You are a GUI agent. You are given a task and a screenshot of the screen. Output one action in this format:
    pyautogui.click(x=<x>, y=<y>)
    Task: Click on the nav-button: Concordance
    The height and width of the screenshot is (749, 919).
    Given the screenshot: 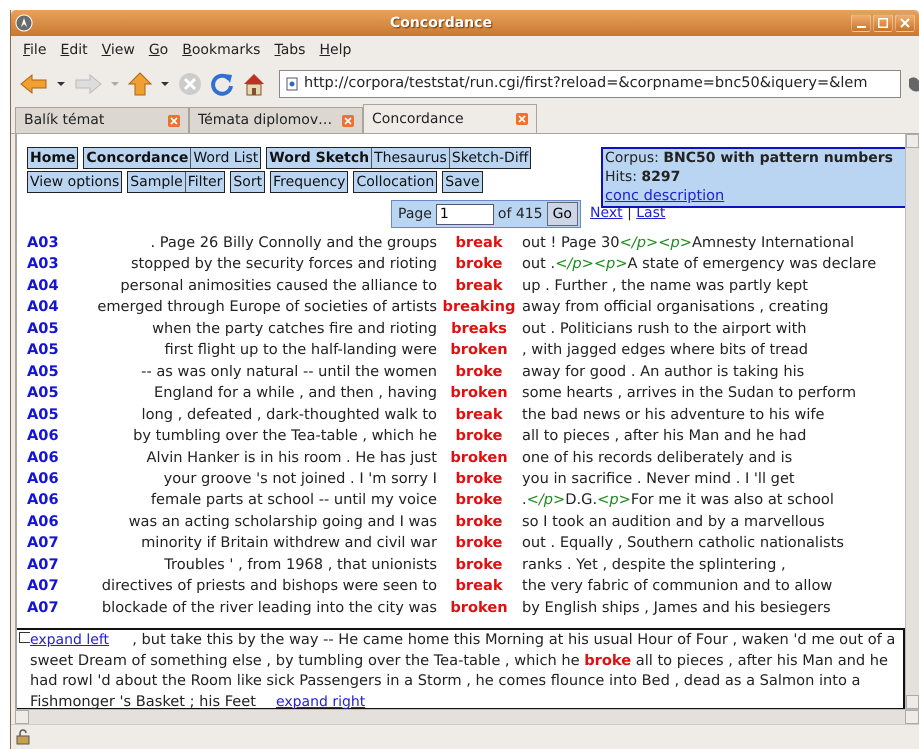 What is the action you would take?
    pyautogui.click(x=138, y=158)
    